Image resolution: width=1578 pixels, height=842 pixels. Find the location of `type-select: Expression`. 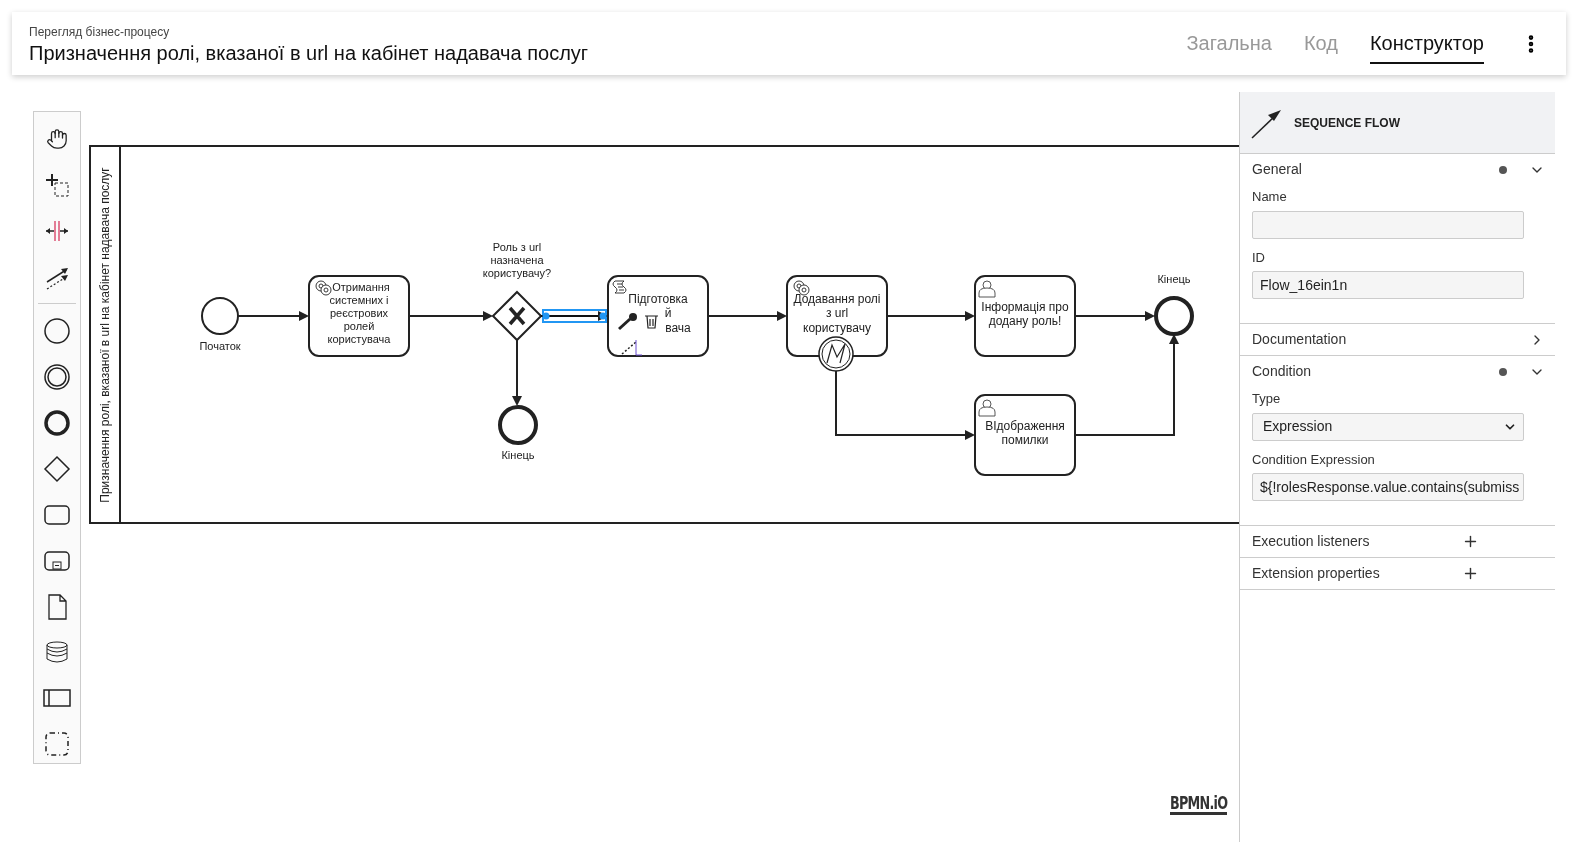

type-select: Expression is located at coordinates (1388, 426).